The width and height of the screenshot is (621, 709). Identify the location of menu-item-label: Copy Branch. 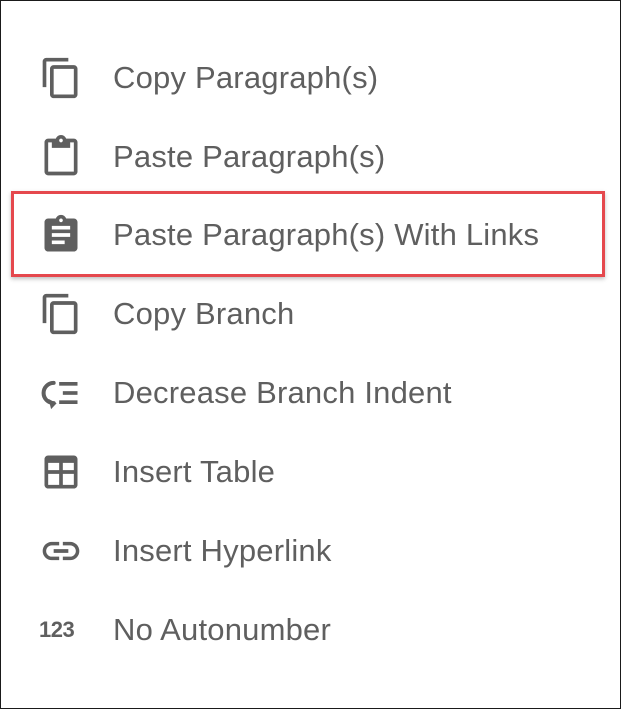
(204, 313).